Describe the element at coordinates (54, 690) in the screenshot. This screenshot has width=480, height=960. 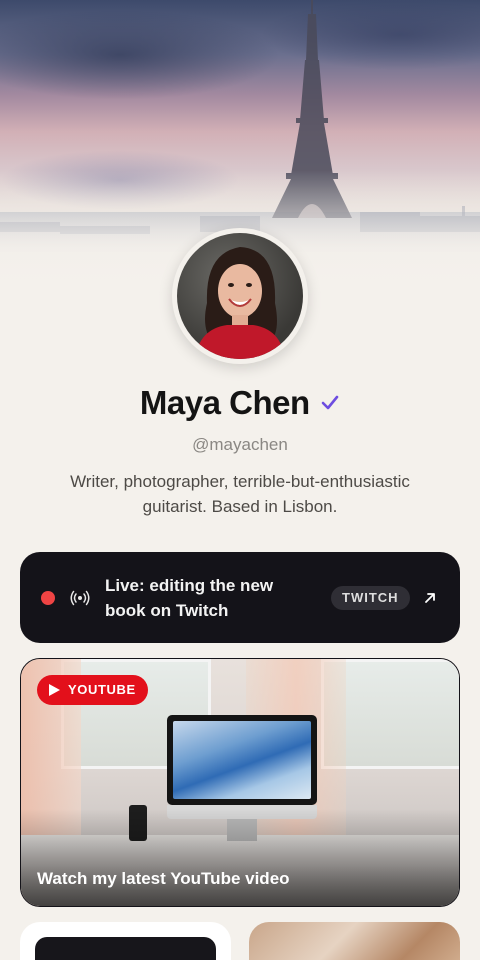
I see `play-icon` at that location.